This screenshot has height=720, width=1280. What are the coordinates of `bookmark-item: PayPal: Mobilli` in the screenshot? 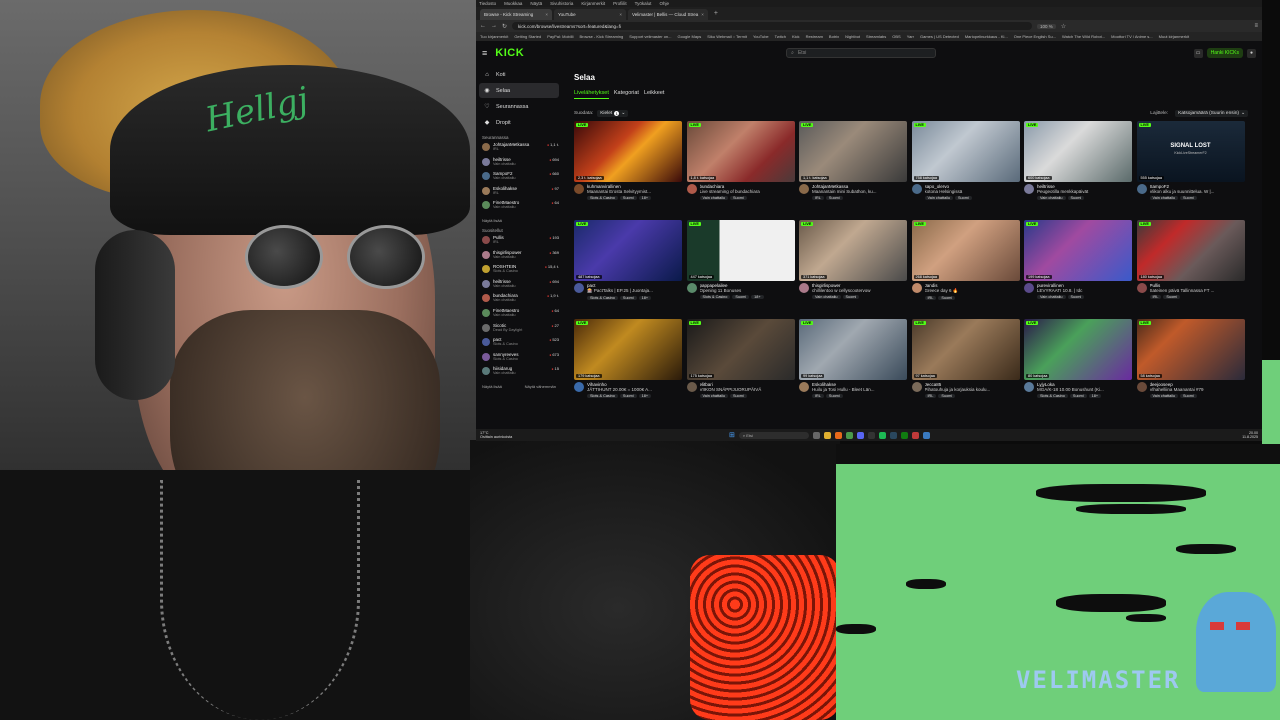 It's located at (560, 36).